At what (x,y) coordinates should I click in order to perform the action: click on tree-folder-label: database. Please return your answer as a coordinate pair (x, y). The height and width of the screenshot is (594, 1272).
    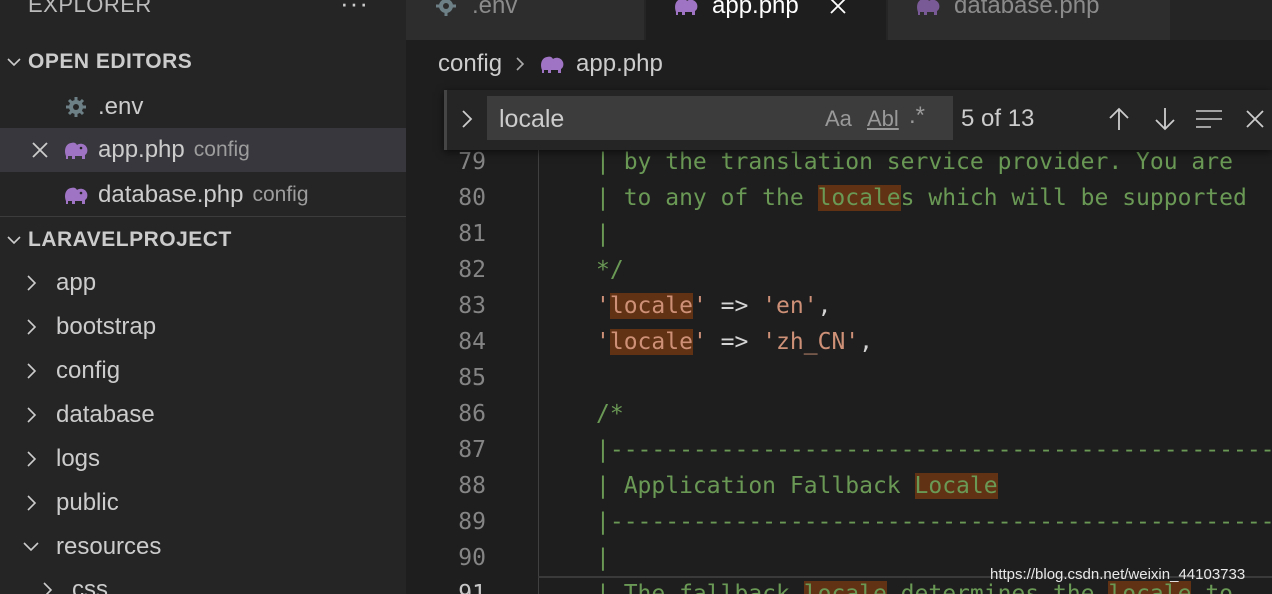
    Looking at the image, I should click on (105, 414).